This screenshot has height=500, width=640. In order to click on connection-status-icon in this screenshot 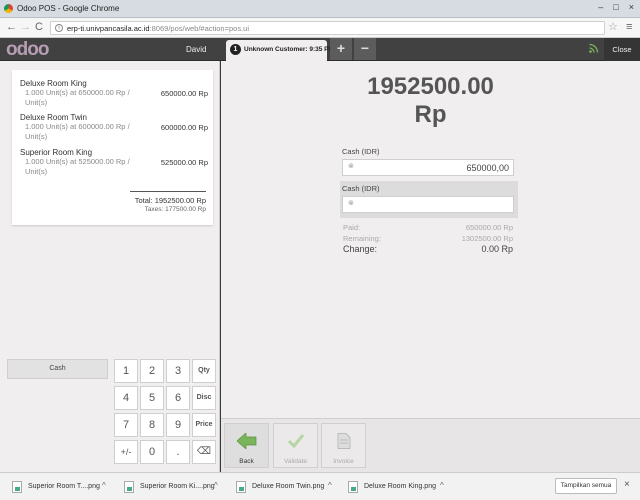, I will do `click(594, 48)`.